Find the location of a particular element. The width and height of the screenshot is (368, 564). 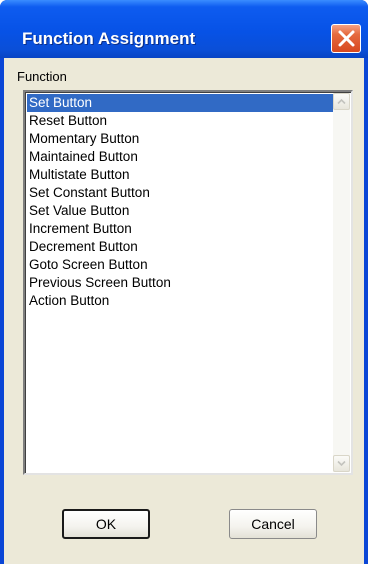

list-item: Goto Screen Button is located at coordinates (180, 265).